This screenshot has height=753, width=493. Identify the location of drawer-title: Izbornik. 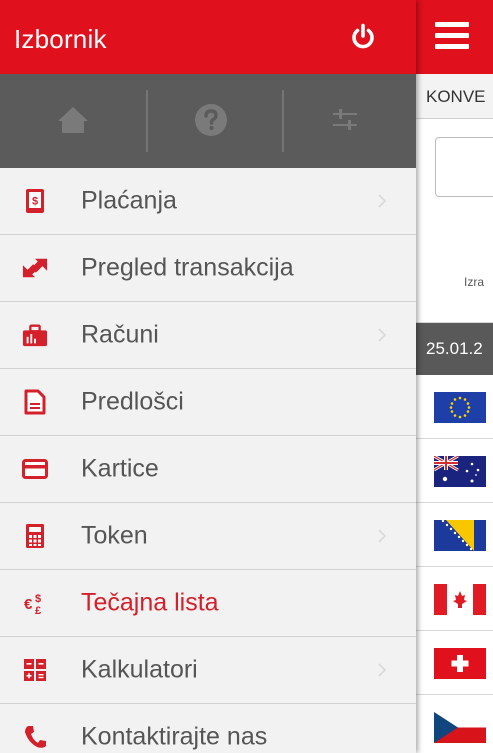
(60, 39).